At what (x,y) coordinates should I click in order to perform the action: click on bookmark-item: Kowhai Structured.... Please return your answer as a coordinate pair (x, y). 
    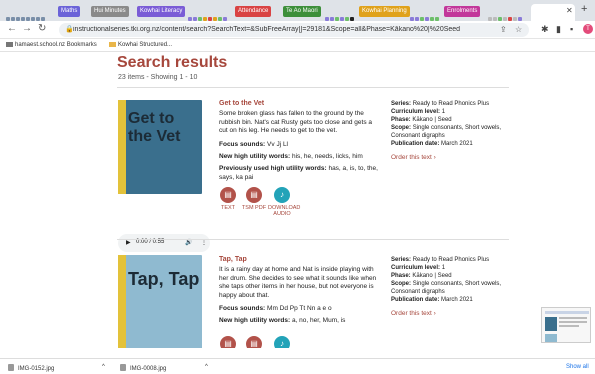
    Looking at the image, I should click on (140, 45).